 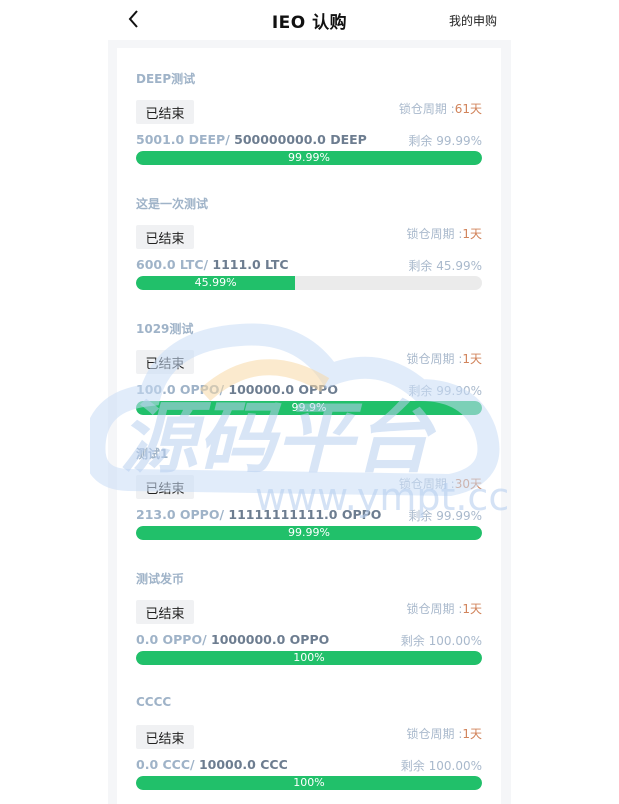 What do you see at coordinates (445, 266) in the screenshot?
I see `remain-percent: 剩余 45.99%` at bounding box center [445, 266].